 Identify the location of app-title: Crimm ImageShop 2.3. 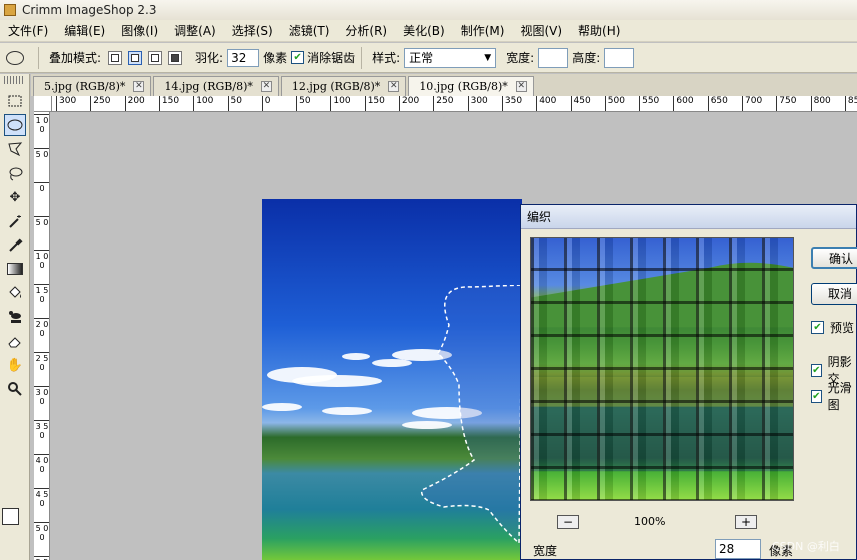
(89, 10).